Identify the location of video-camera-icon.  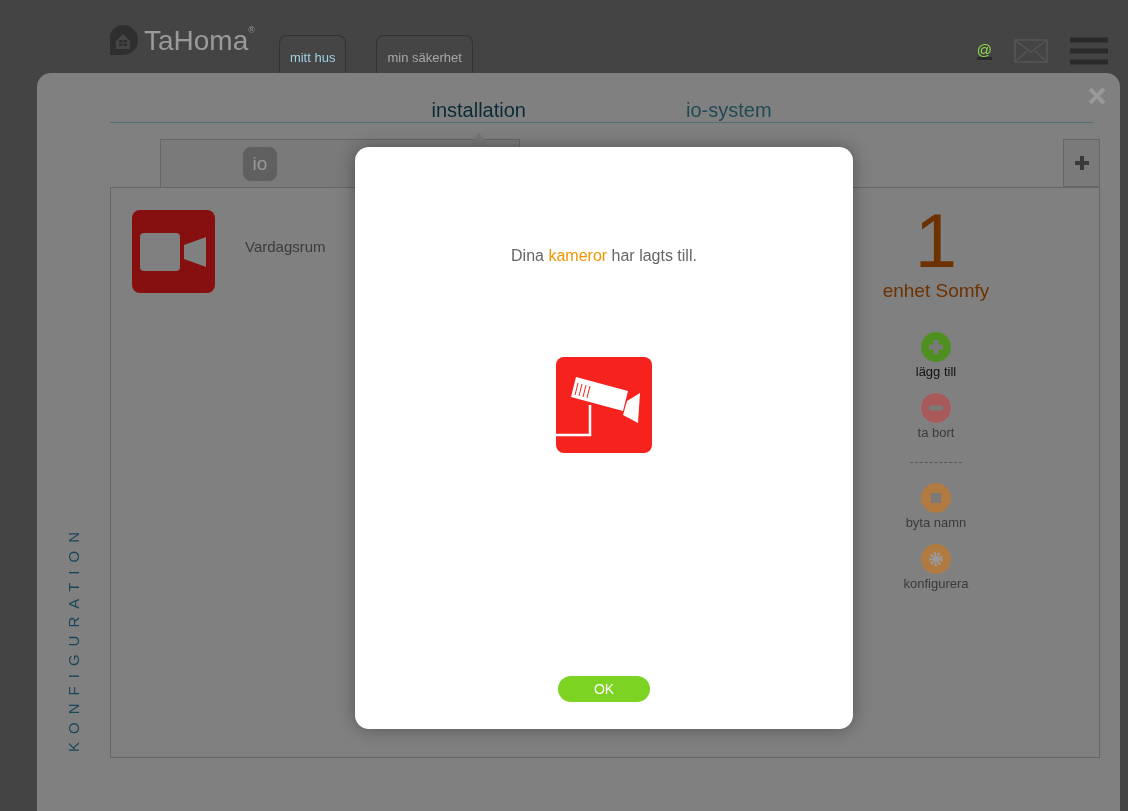
(173, 251).